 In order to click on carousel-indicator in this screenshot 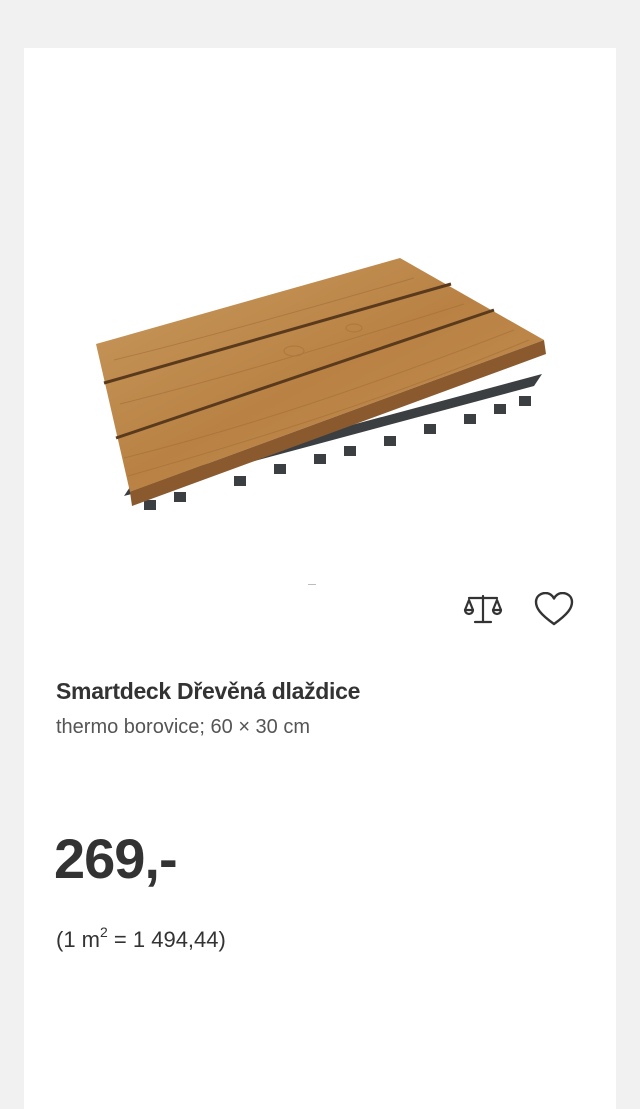, I will do `click(312, 584)`.